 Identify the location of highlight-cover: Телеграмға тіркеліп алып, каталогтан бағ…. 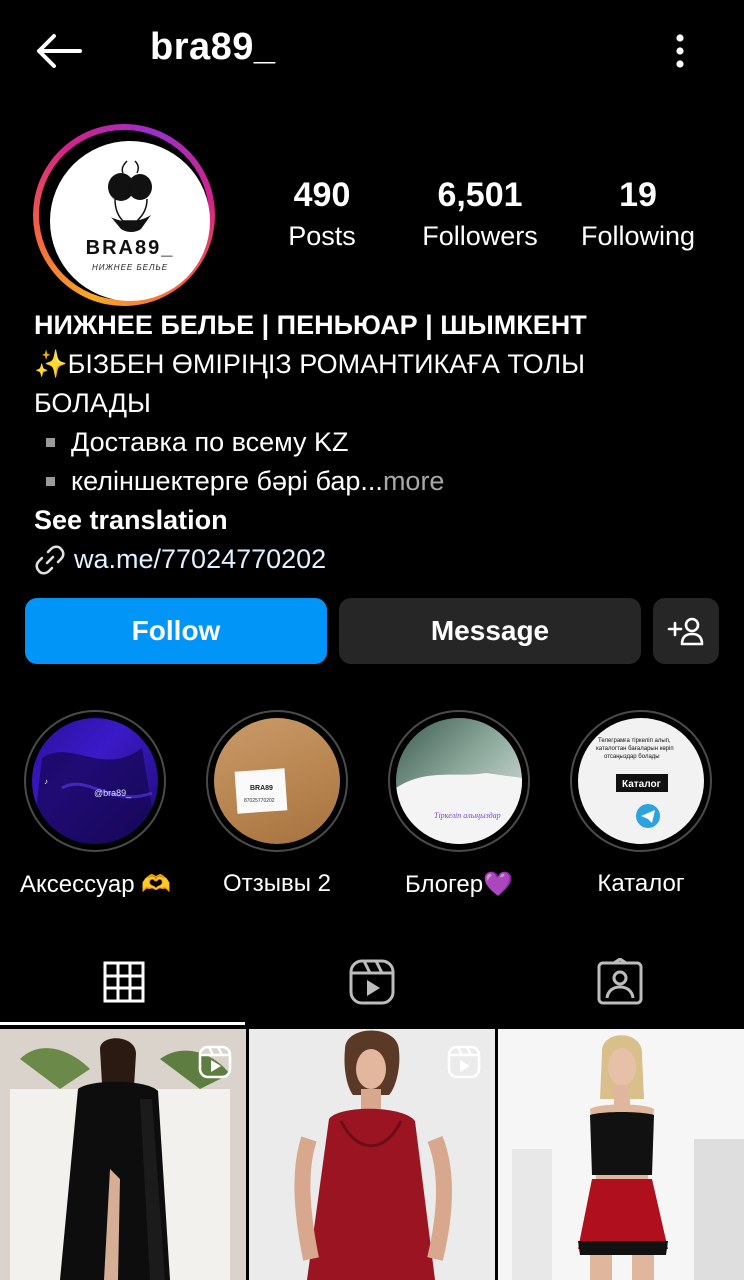
(641, 781).